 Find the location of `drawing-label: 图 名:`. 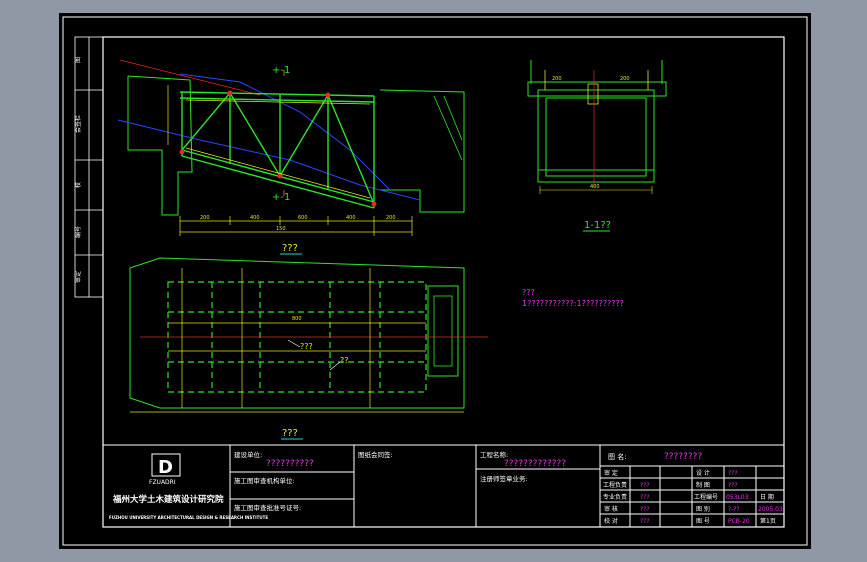

drawing-label: 图 名: is located at coordinates (617, 456).